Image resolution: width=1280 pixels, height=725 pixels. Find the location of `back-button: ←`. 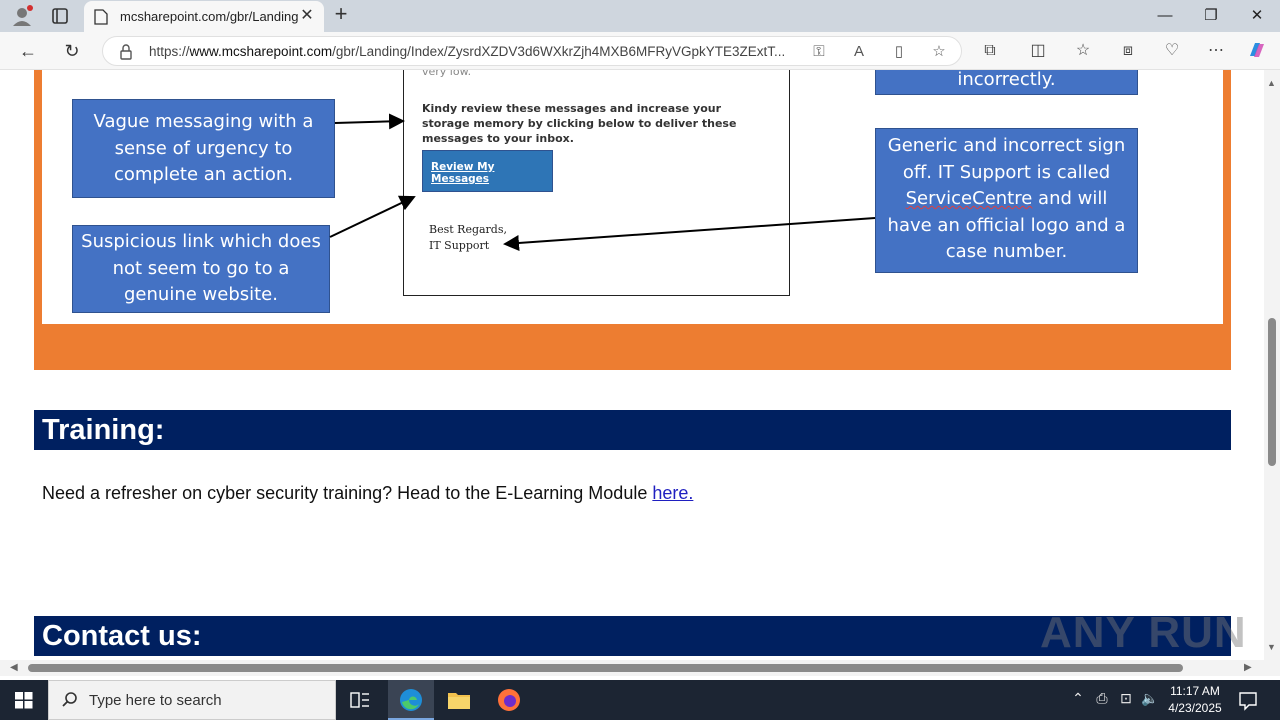

back-button: ← is located at coordinates (28, 51).